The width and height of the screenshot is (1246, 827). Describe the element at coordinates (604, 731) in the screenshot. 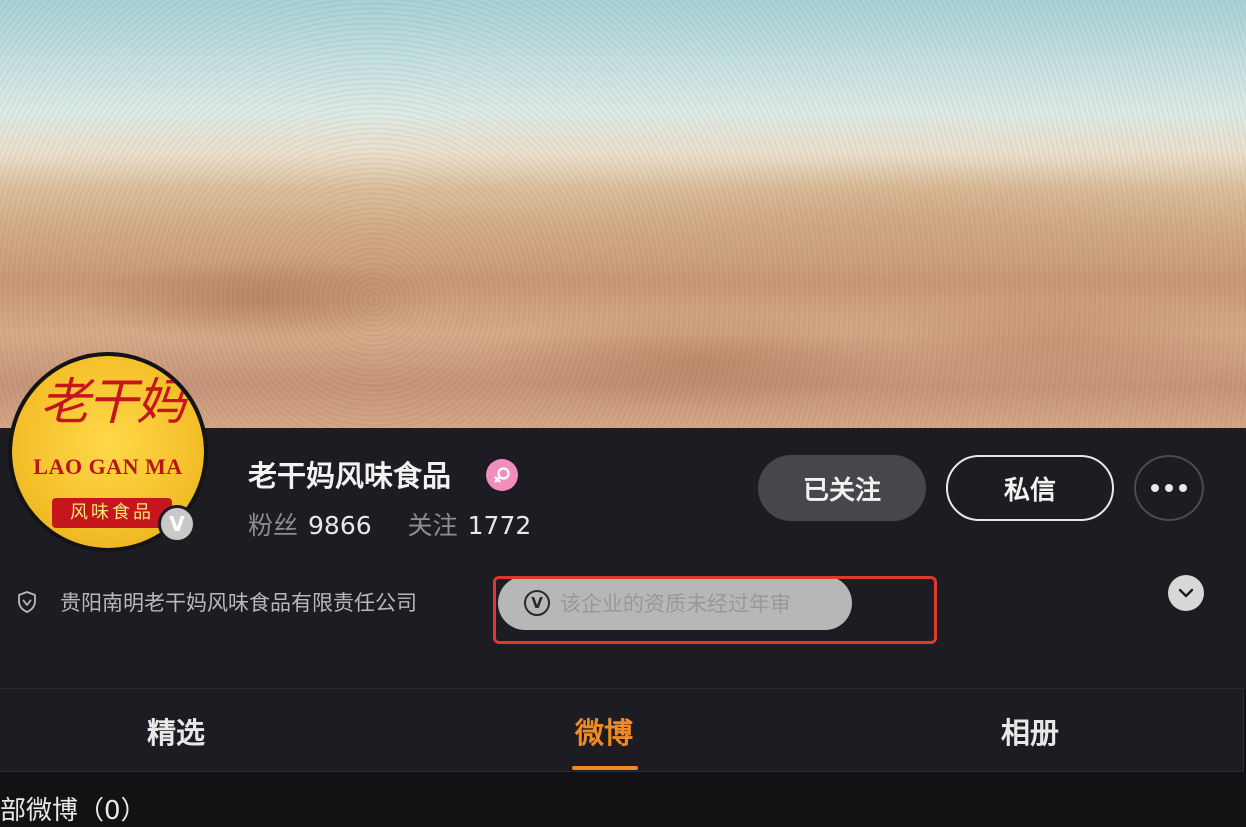

I see `tab-weibo: 微博` at that location.